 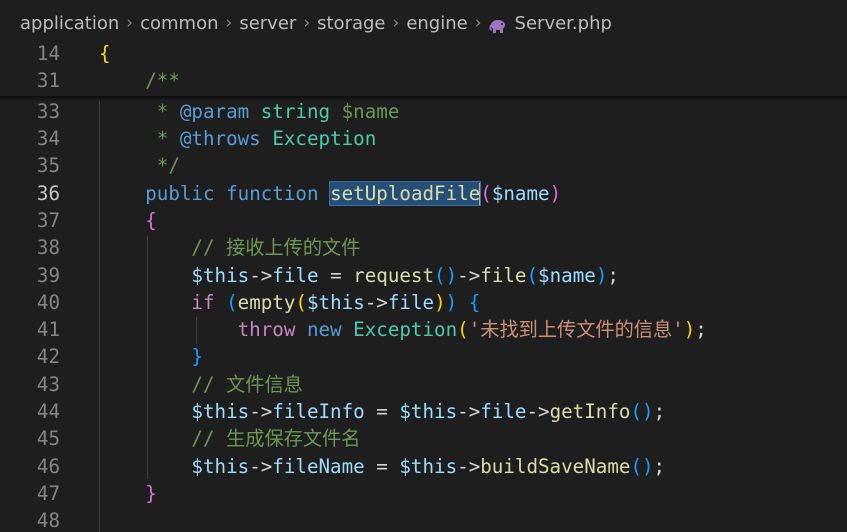 What do you see at coordinates (423, 53) in the screenshot?
I see `code-line: 14 {` at bounding box center [423, 53].